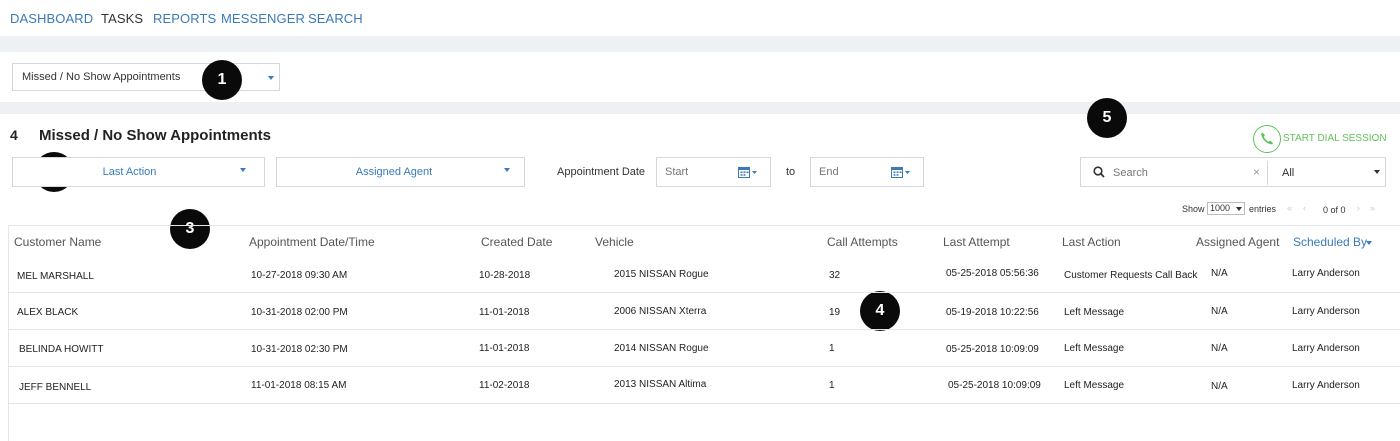 The width and height of the screenshot is (1400, 441). I want to click on col-header-last-attempt: Last Attempt, so click(976, 242).